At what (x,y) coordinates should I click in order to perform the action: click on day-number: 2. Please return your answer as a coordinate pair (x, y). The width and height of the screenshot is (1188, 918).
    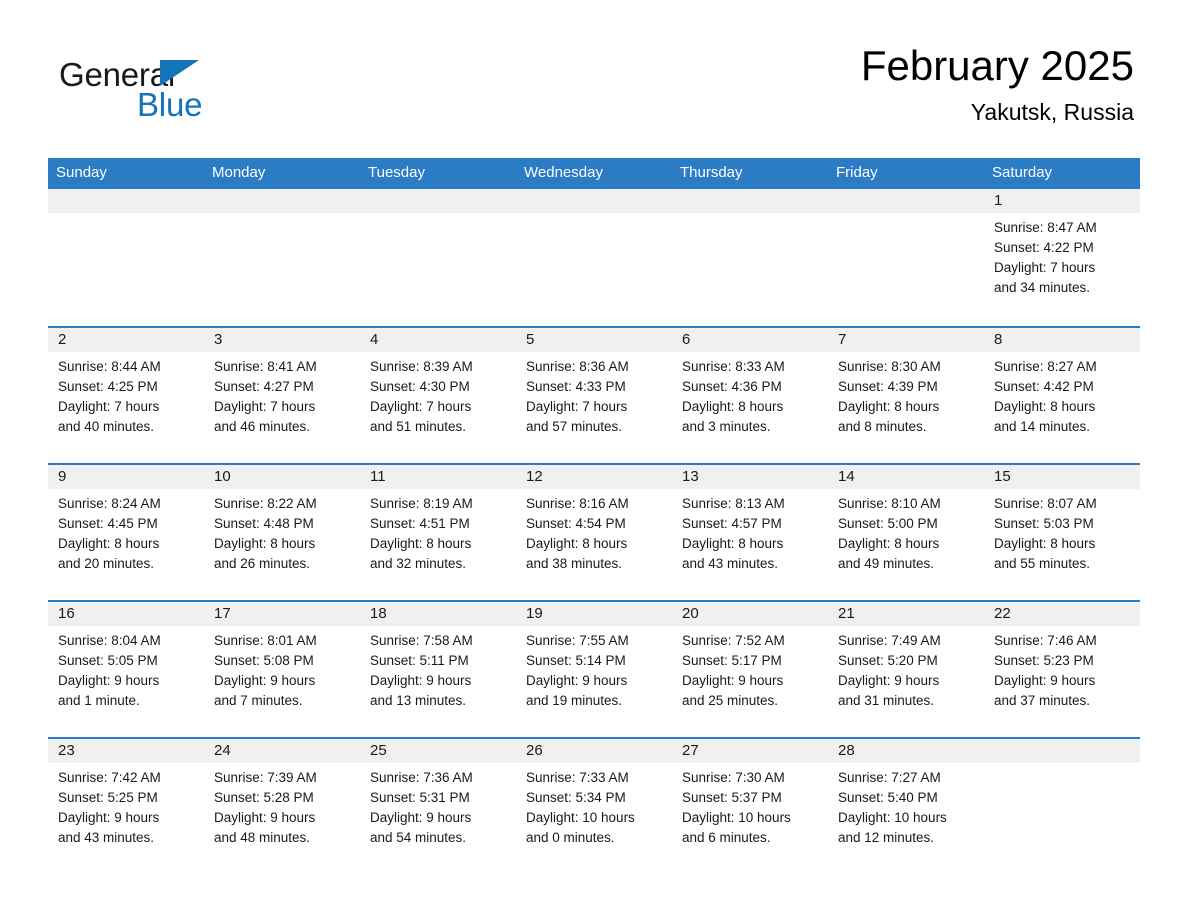
    Looking at the image, I should click on (126, 340).